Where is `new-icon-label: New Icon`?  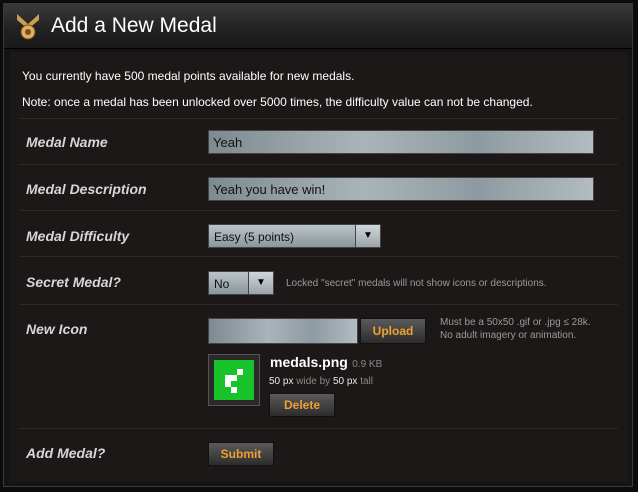
new-icon-label: New Icon is located at coordinates (57, 329).